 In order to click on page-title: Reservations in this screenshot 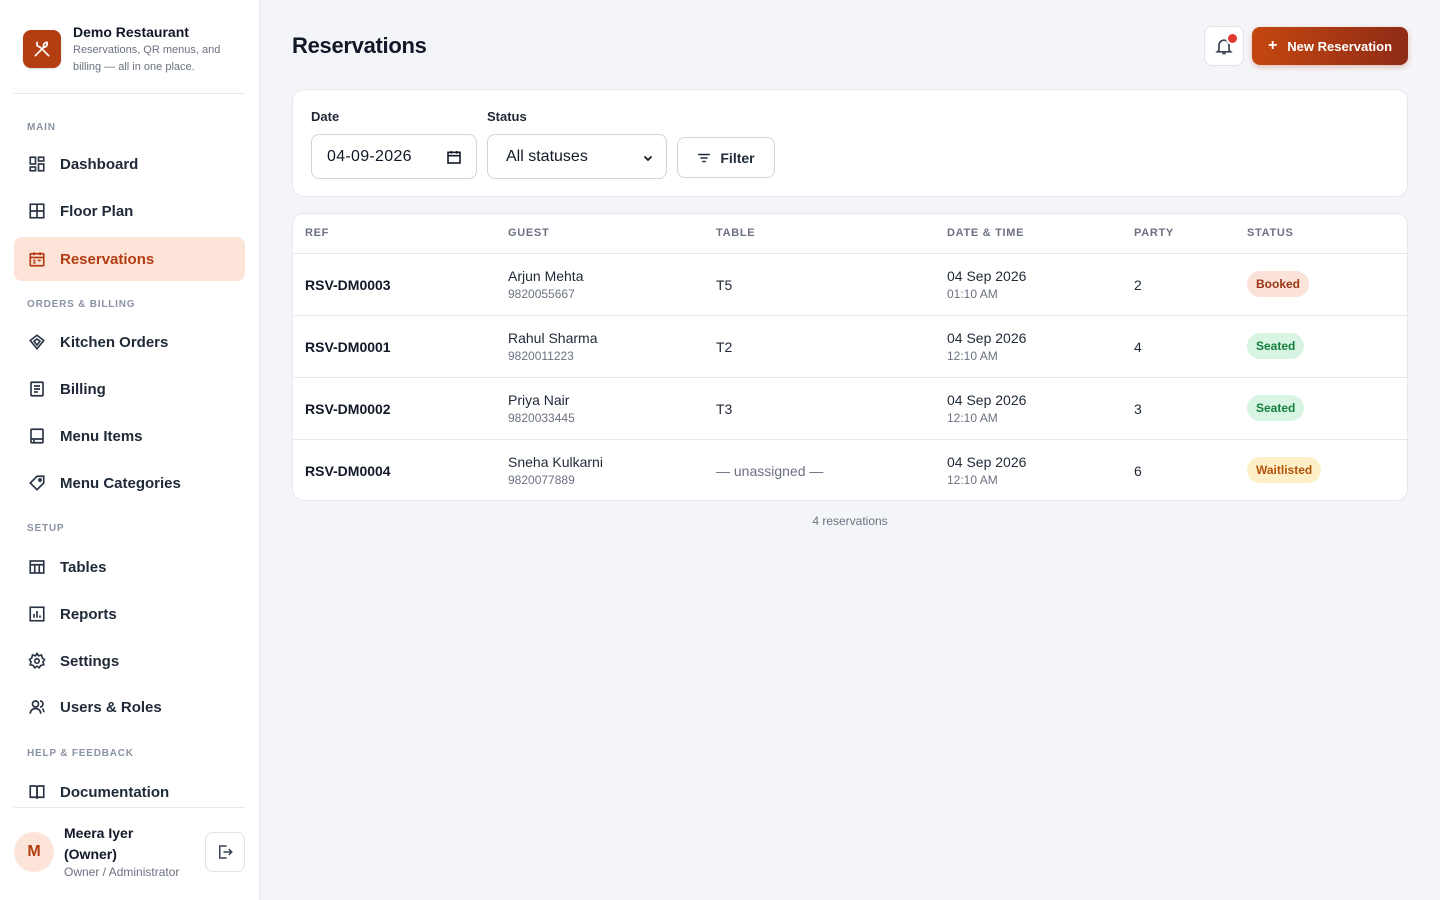, I will do `click(359, 45)`.